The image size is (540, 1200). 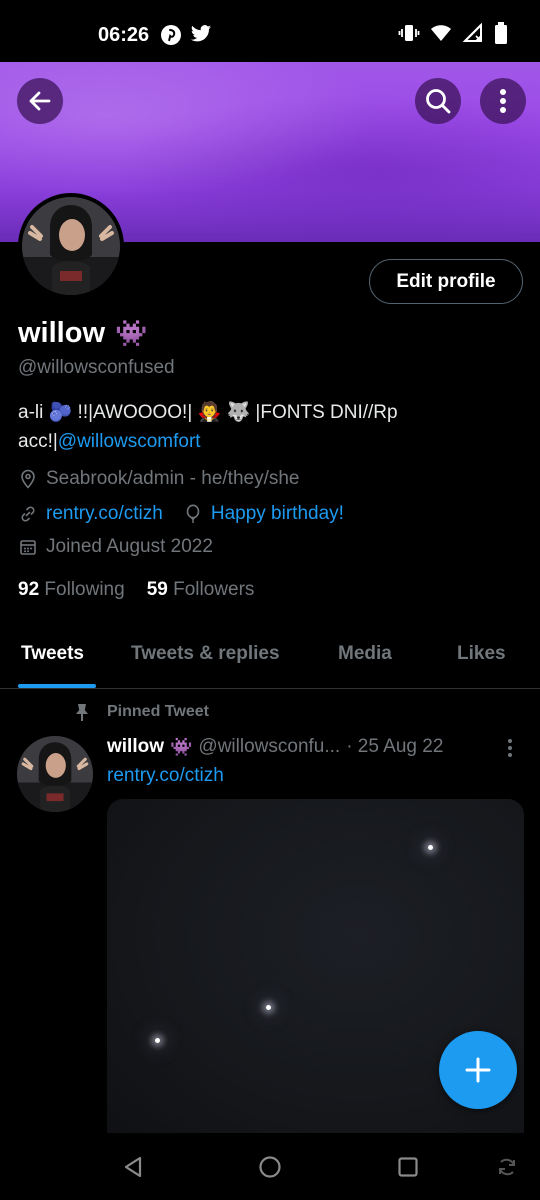 I want to click on location-text: Seabrook/admin - he/they/she, so click(x=173, y=478).